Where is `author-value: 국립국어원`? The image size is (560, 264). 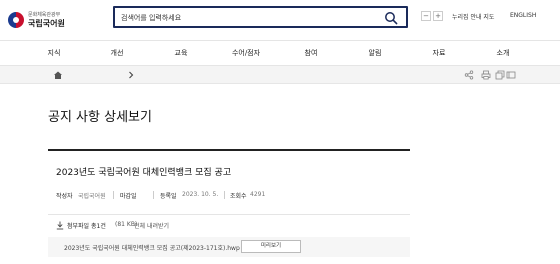
author-value: 국립국어원 is located at coordinates (92, 196).